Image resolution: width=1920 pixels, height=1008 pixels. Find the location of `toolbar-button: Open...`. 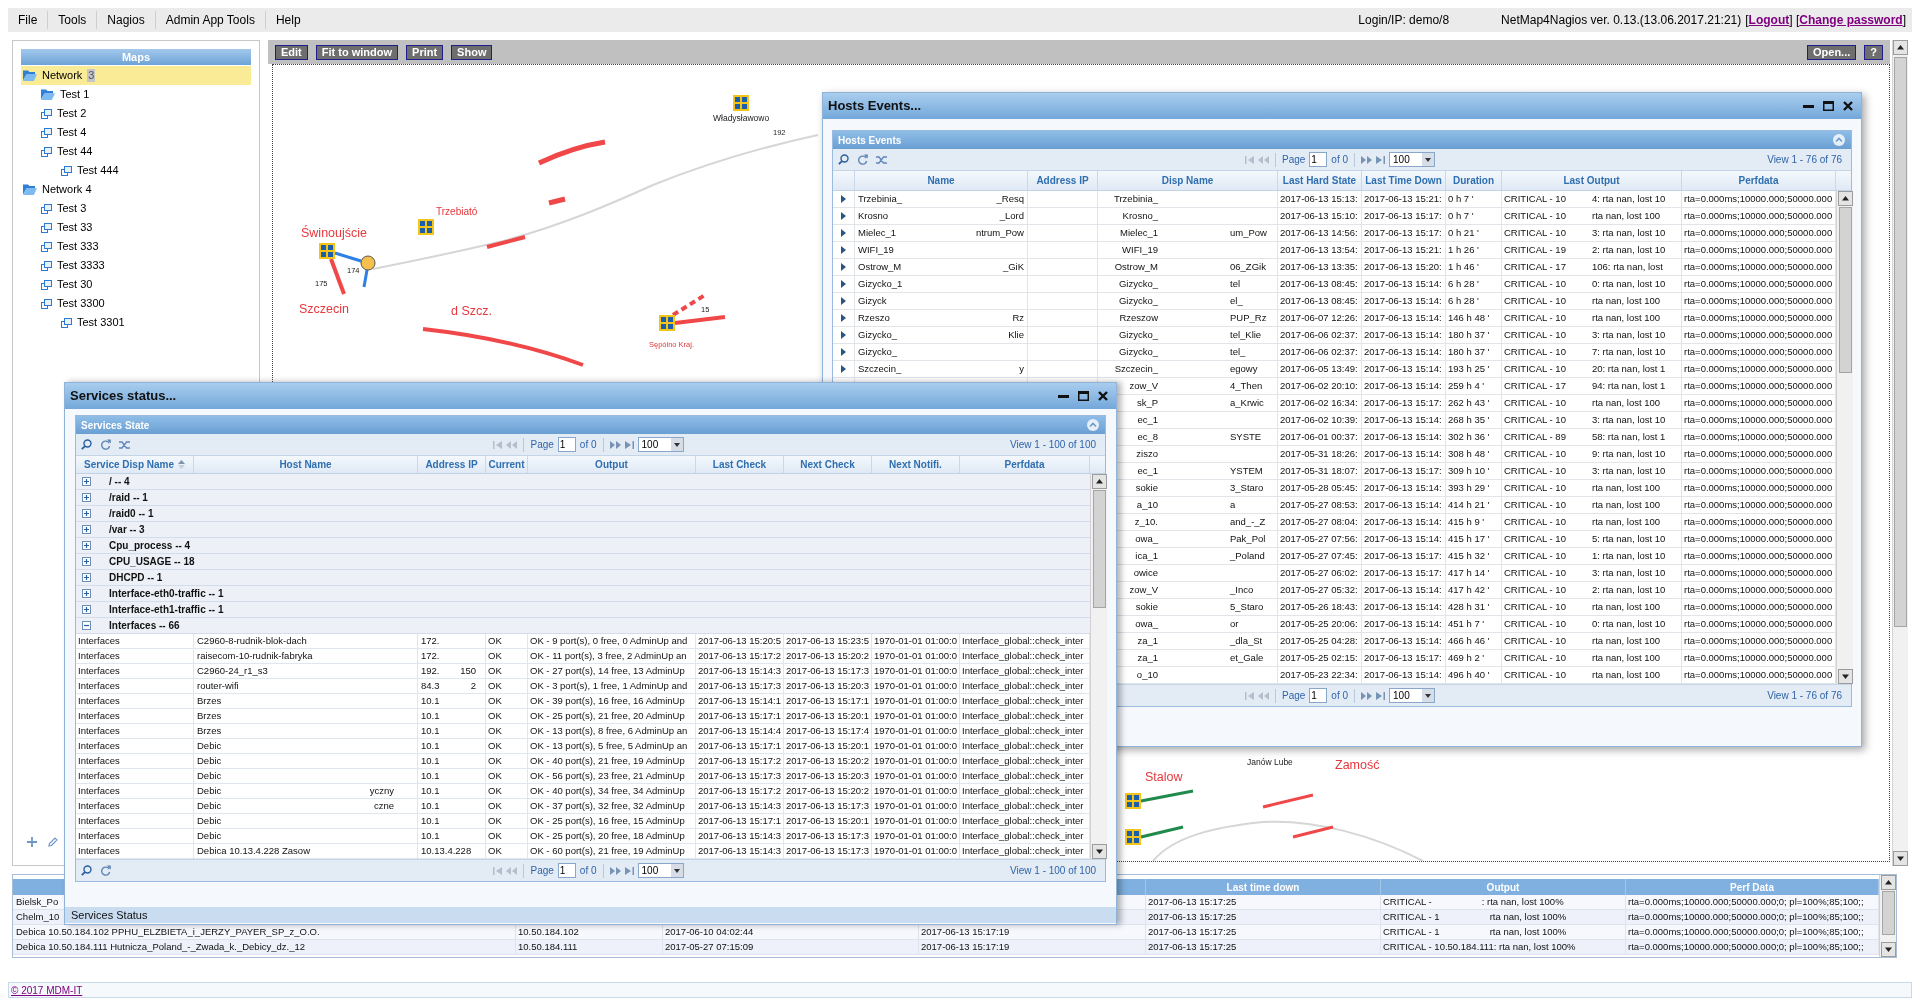

toolbar-button: Open... is located at coordinates (1832, 52).